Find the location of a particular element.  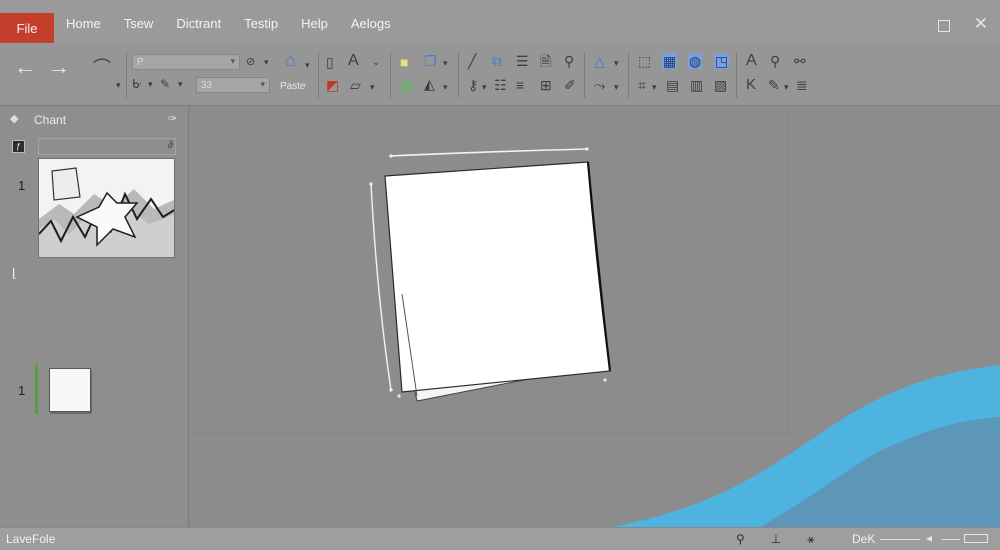

menu-item-testip: Testip is located at coordinates (261, 23).